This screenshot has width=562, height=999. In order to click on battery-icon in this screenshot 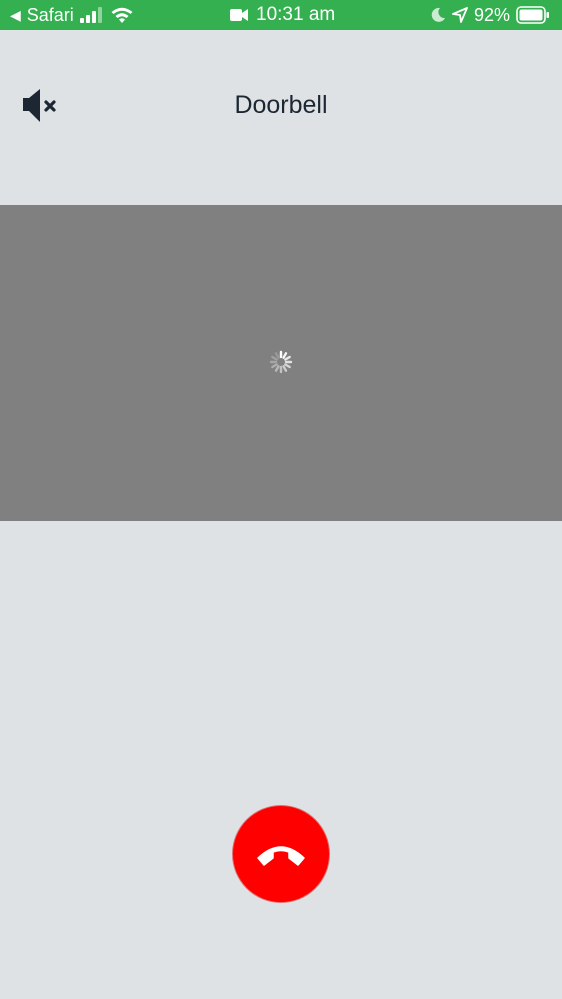, I will do `click(532, 15)`.